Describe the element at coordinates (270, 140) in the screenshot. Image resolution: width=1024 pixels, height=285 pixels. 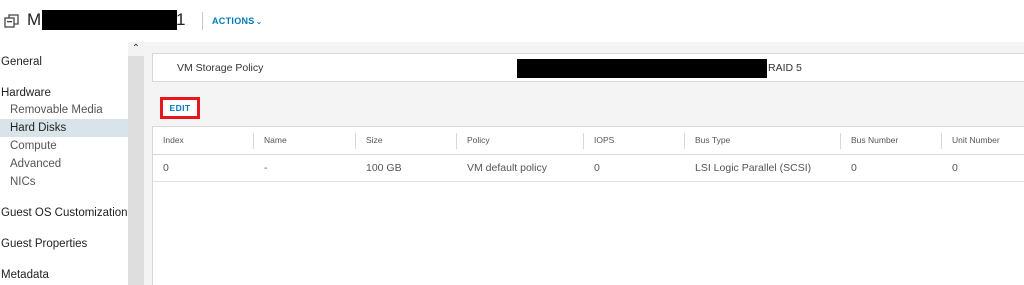
I see `column-header-name: Name` at that location.